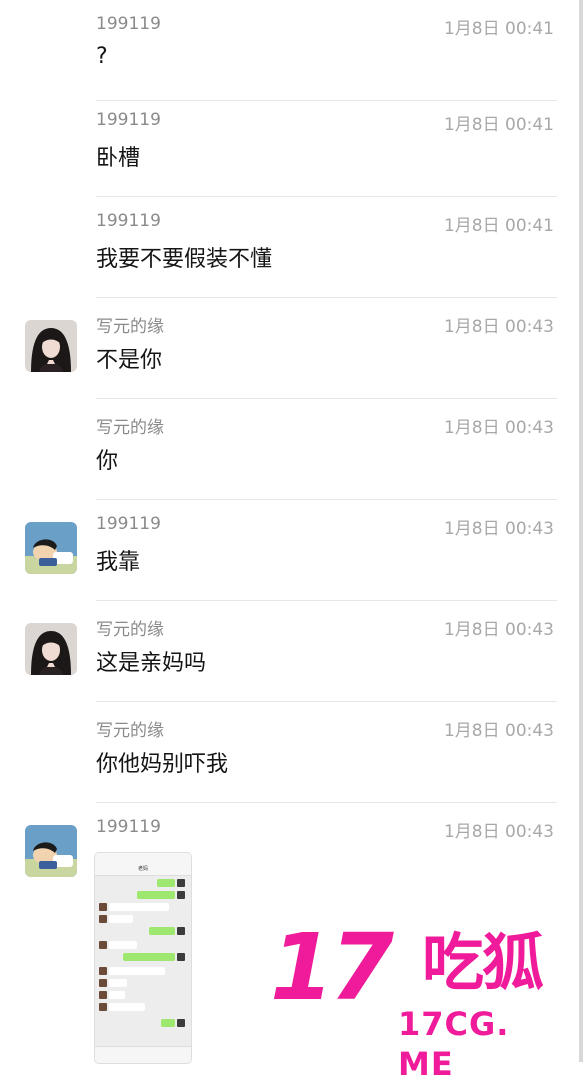 This screenshot has height=1084, width=583. What do you see at coordinates (291, 651) in the screenshot?
I see `message-row: 写元的缘 1月8日 00:43 这是亲妈吗` at bounding box center [291, 651].